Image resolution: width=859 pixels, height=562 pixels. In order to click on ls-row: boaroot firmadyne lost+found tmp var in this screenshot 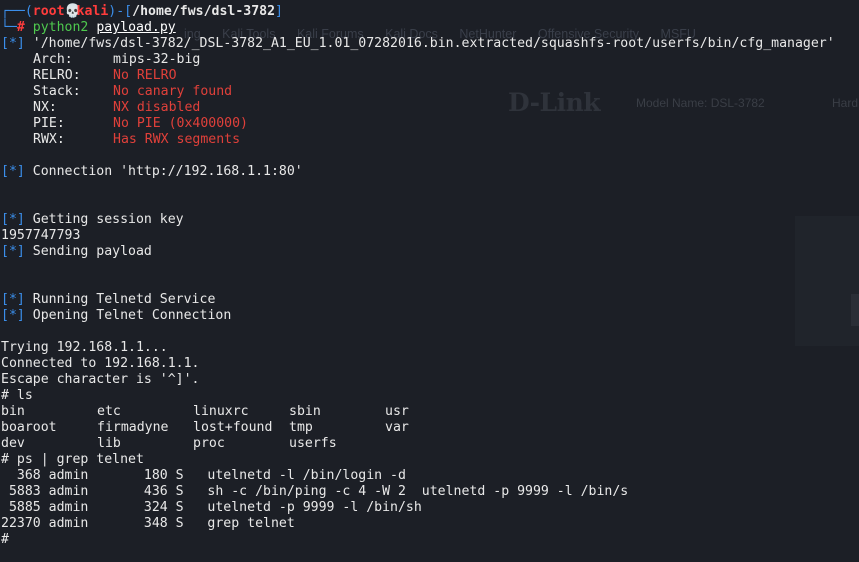, I will do `click(430, 428)`.